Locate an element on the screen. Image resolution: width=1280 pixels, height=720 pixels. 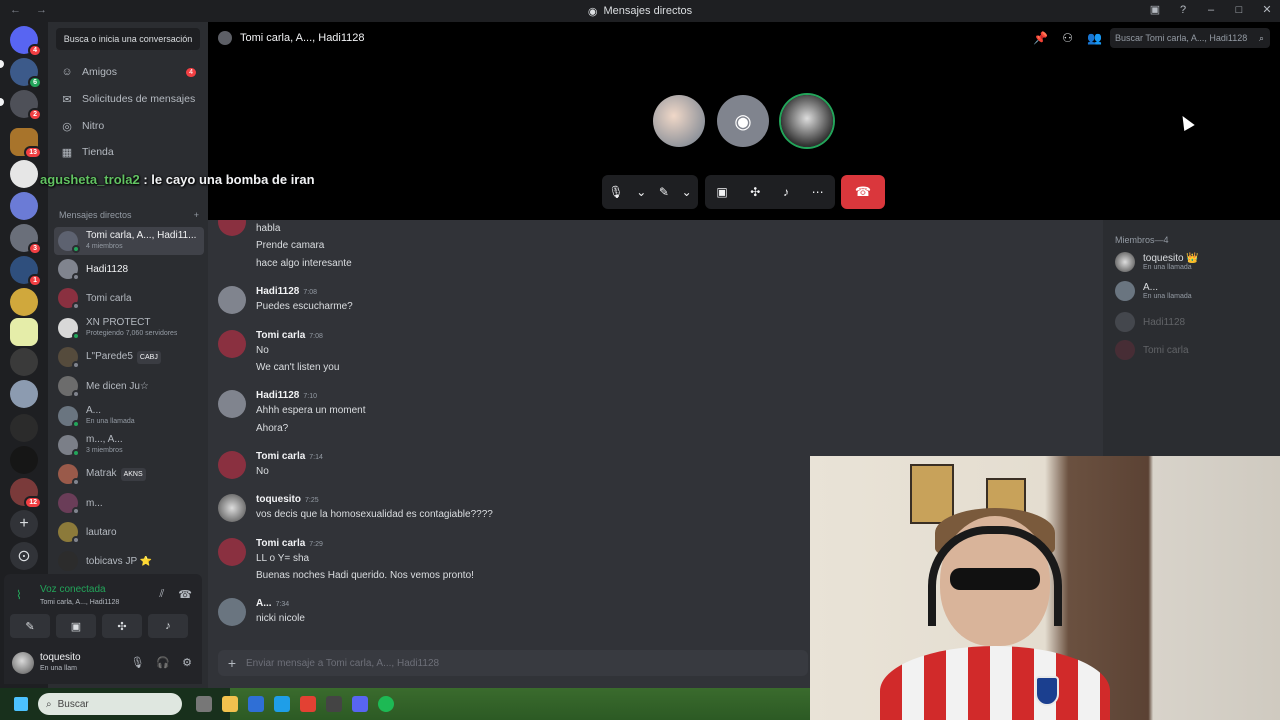
inbox-icon: ▣ is located at coordinates (1155, 9).